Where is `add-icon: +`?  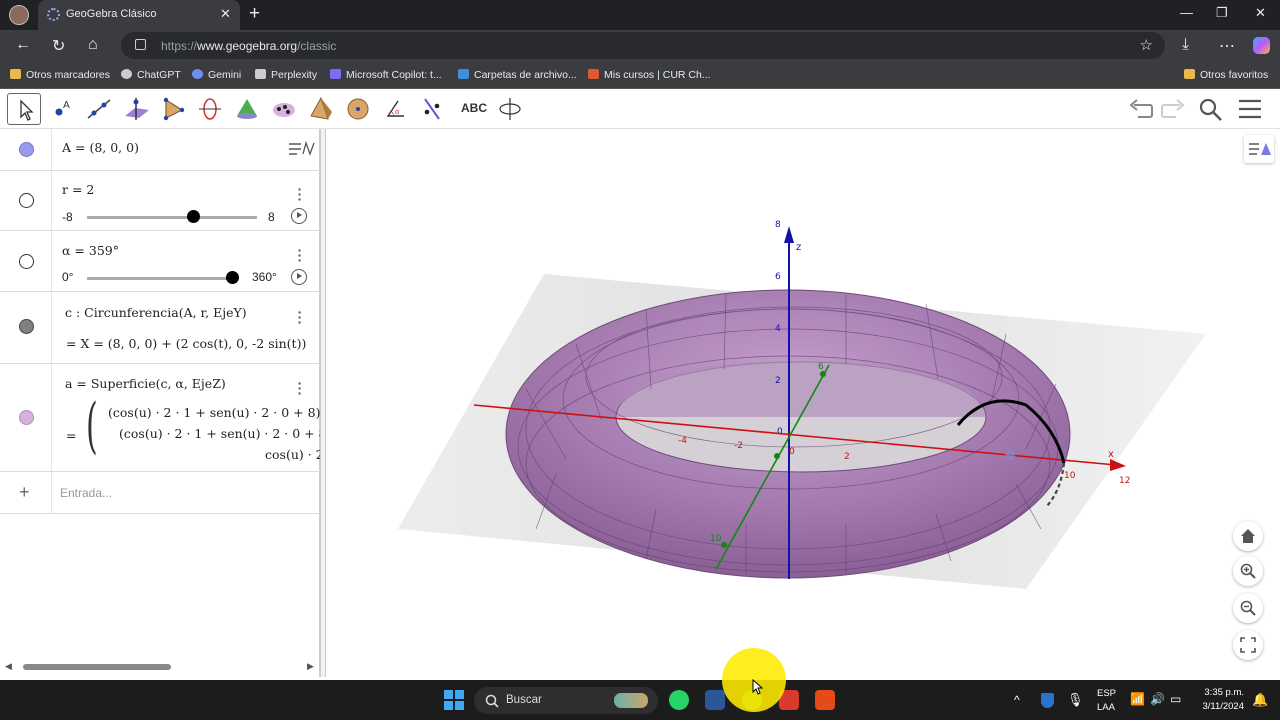 add-icon: + is located at coordinates (24, 492).